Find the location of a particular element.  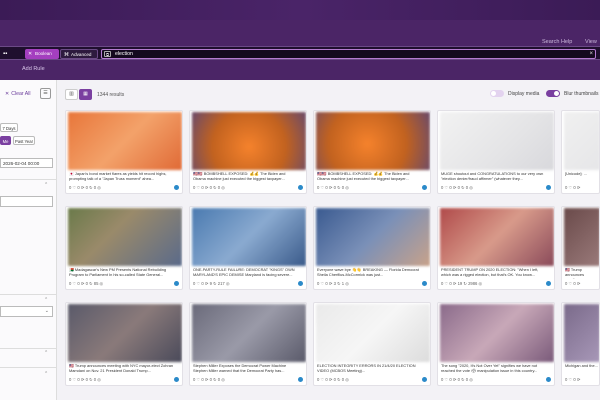

copy-icon: ⧉ is located at coordinates (107, 54).